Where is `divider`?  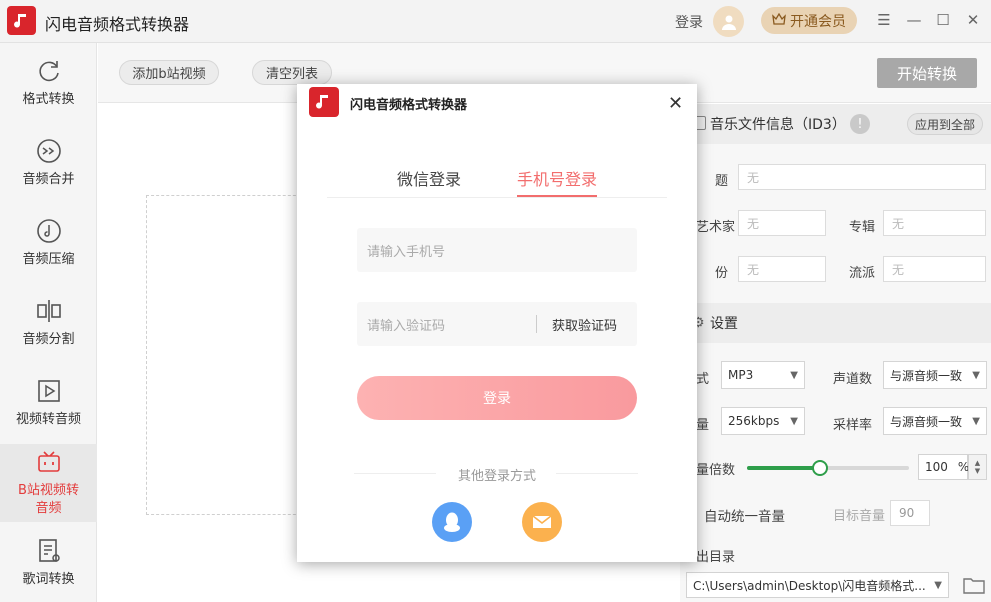
divider is located at coordinates (597, 473).